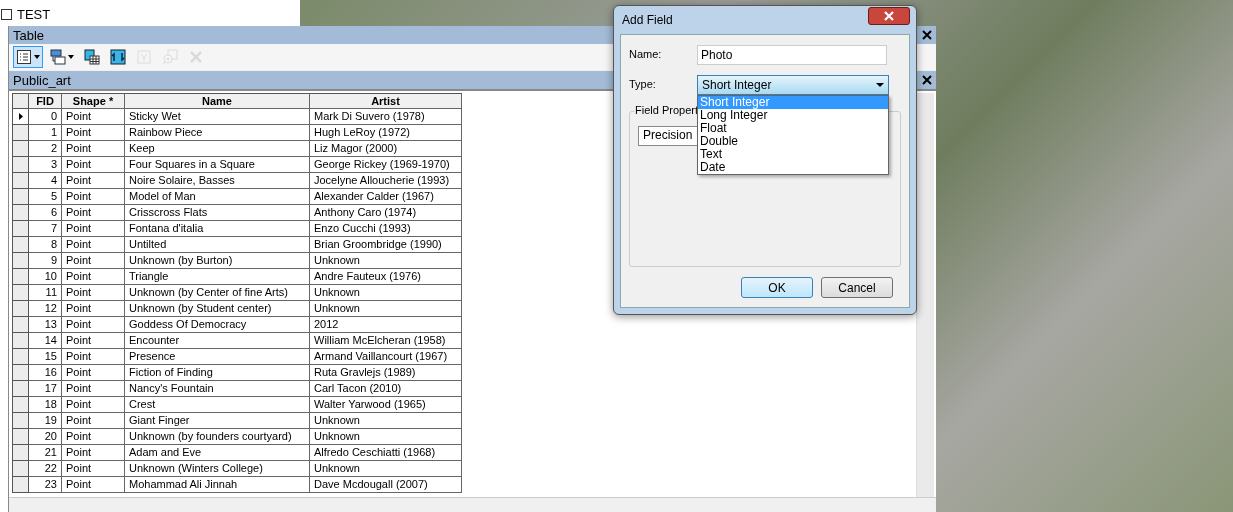  I want to click on table-cell: 20, so click(45, 437).